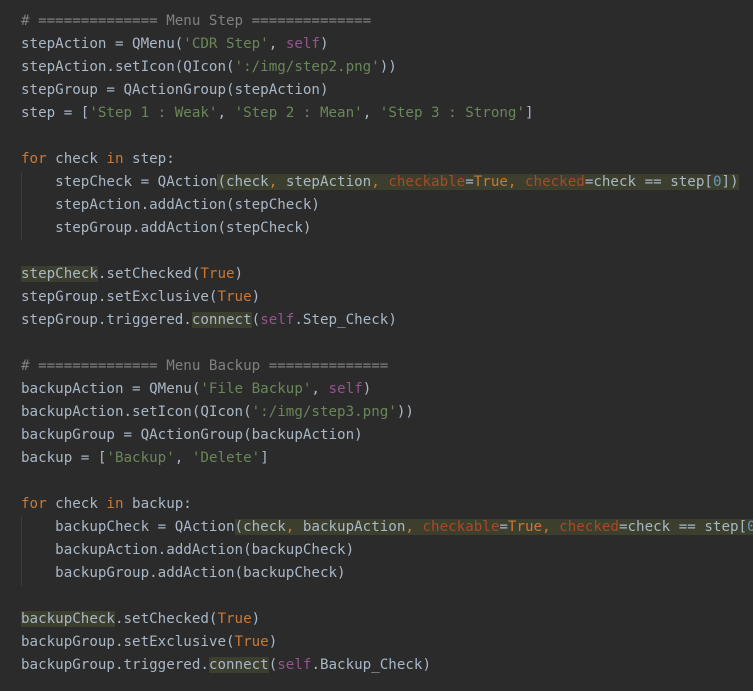 The width and height of the screenshot is (753, 691). Describe the element at coordinates (226, 458) in the screenshot. I see `code-token-string: 'Delete'` at that location.